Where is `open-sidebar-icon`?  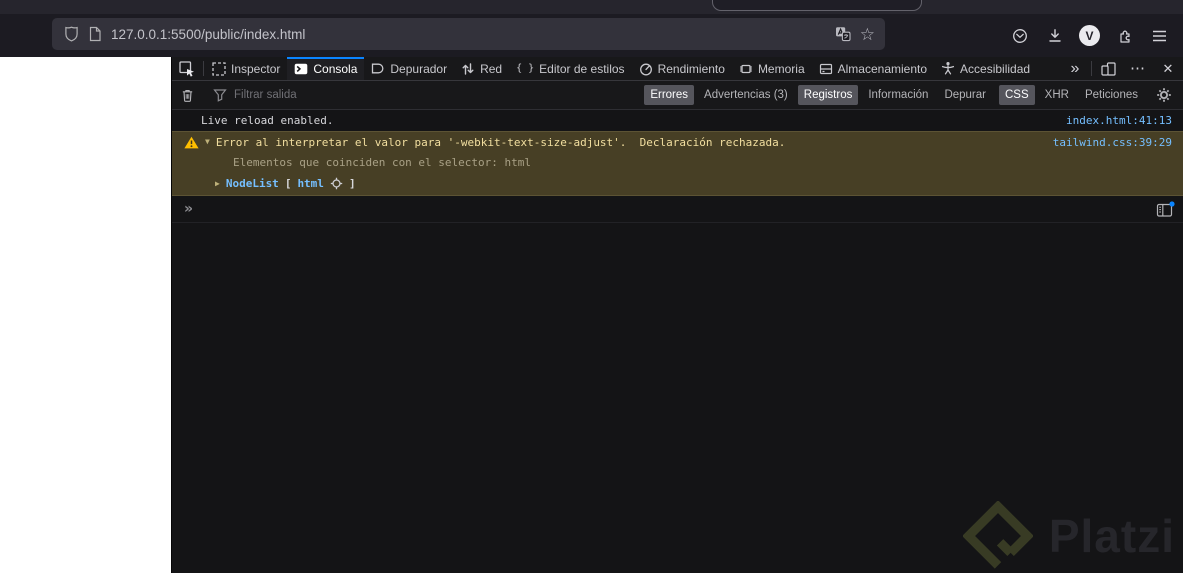 open-sidebar-icon is located at coordinates (1165, 209).